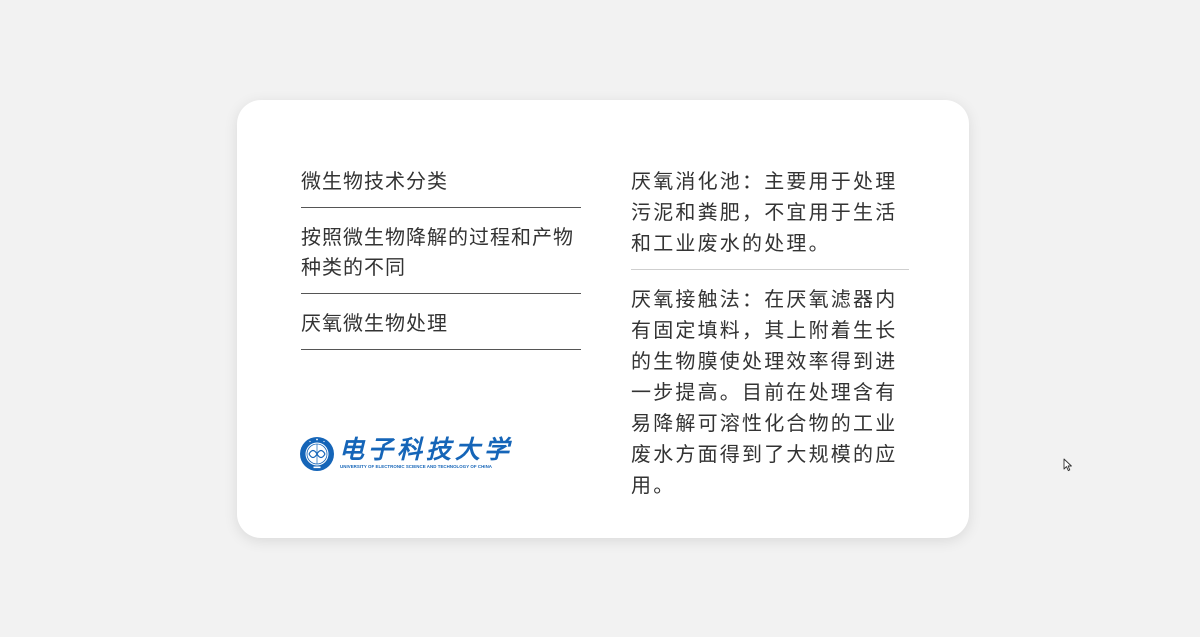  Describe the element at coordinates (317, 454) in the screenshot. I see `university-seal-icon` at that location.